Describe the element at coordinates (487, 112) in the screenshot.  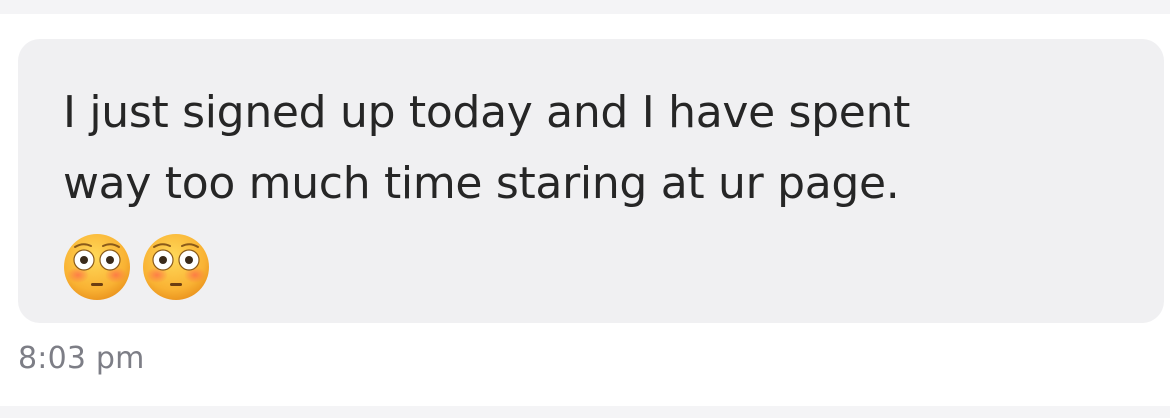
I see `message-text-line: I just signed up today and I have spent` at that location.